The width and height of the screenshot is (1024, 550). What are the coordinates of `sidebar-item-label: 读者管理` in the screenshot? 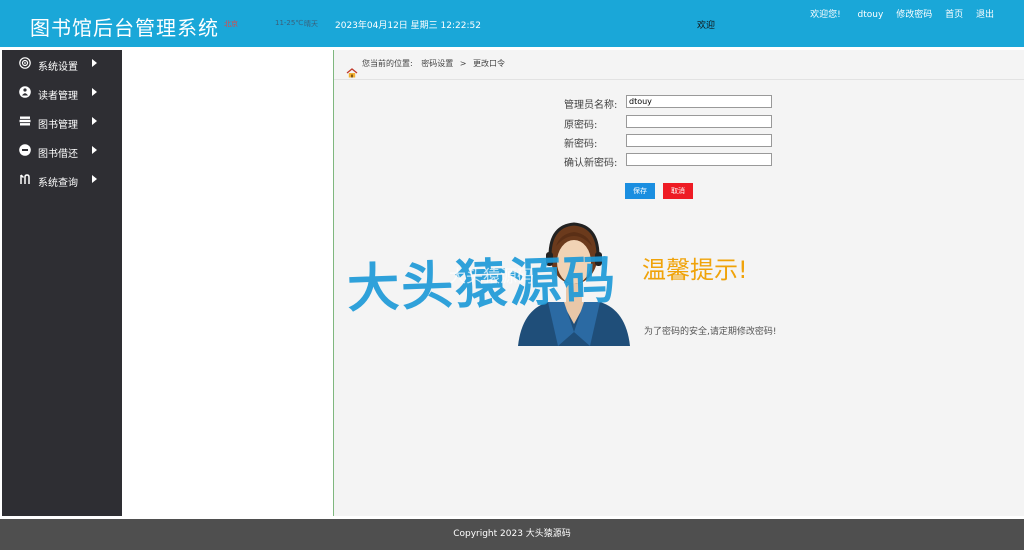 It's located at (58, 96).